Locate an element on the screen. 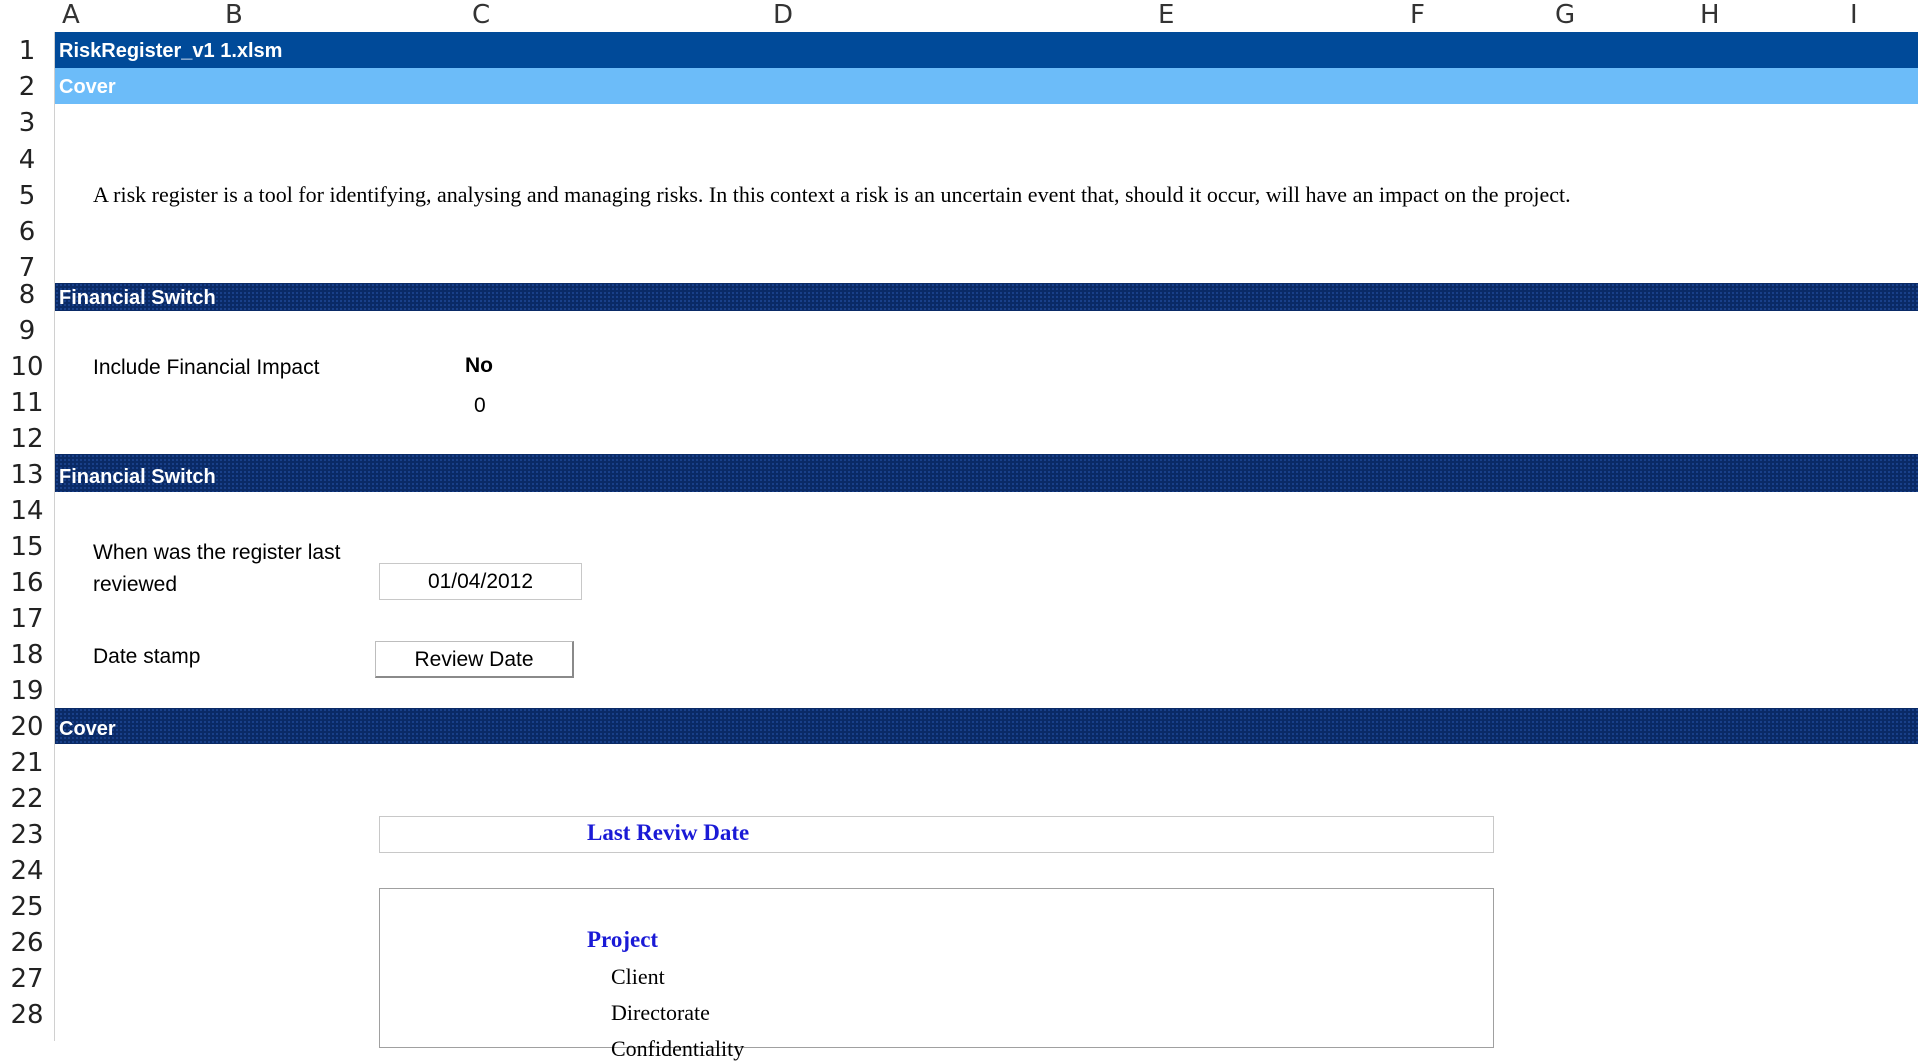 This screenshot has height=1062, width=1918. row-header-8: 8 is located at coordinates (27, 295).